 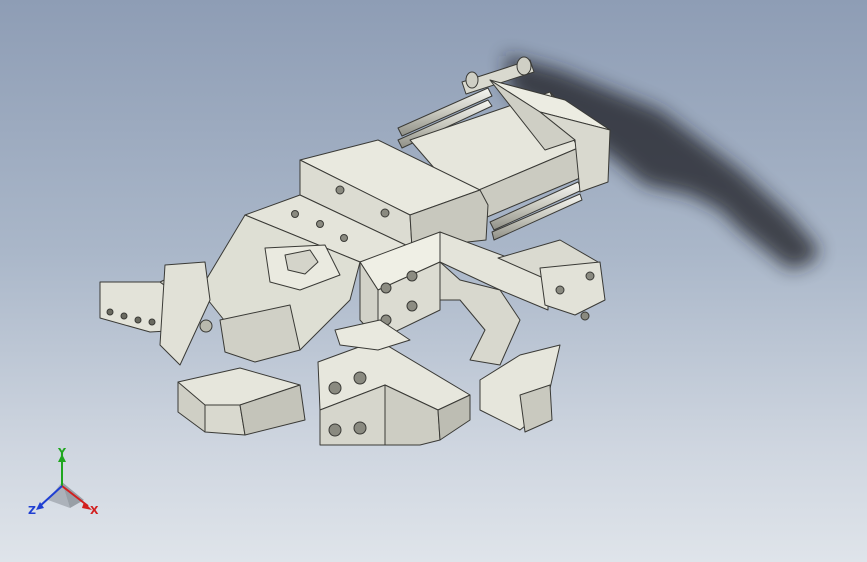 I want to click on triad-z-label: Z, so click(x=32, y=510).